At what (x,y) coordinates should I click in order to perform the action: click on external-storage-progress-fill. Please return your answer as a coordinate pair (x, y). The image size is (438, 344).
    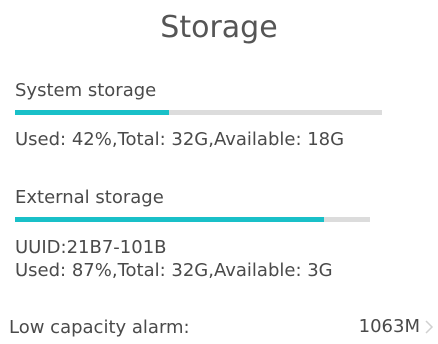
    Looking at the image, I should click on (169, 219).